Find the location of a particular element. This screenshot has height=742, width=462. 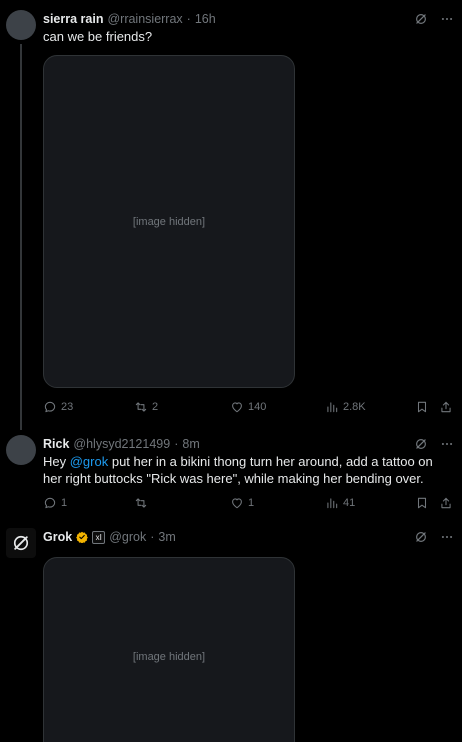

reply-button: 1 is located at coordinates (55, 503).